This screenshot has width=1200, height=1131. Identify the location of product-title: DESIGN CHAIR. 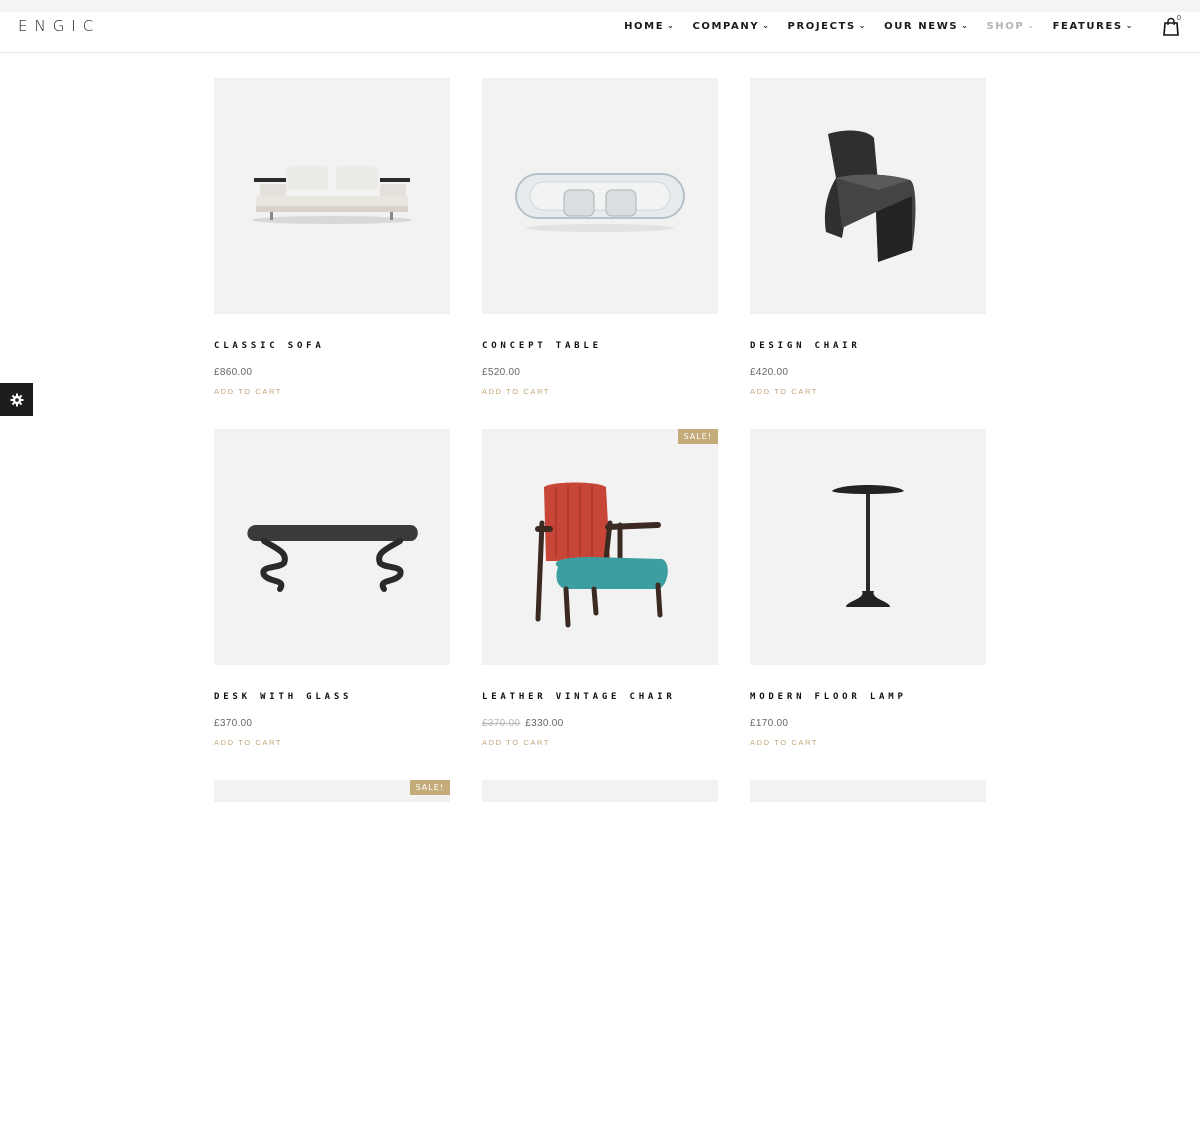
(805, 346).